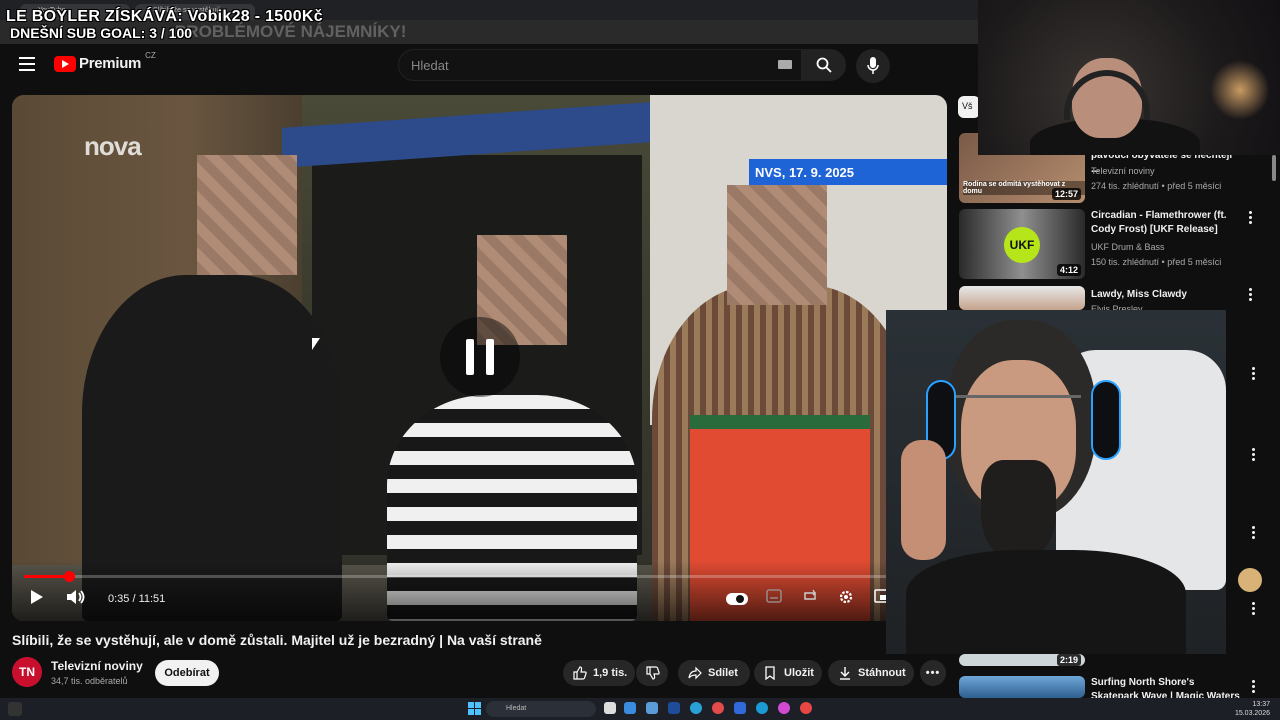 This screenshot has height=720, width=1280. What do you see at coordinates (1240, 90) in the screenshot?
I see `lamp-glow` at bounding box center [1240, 90].